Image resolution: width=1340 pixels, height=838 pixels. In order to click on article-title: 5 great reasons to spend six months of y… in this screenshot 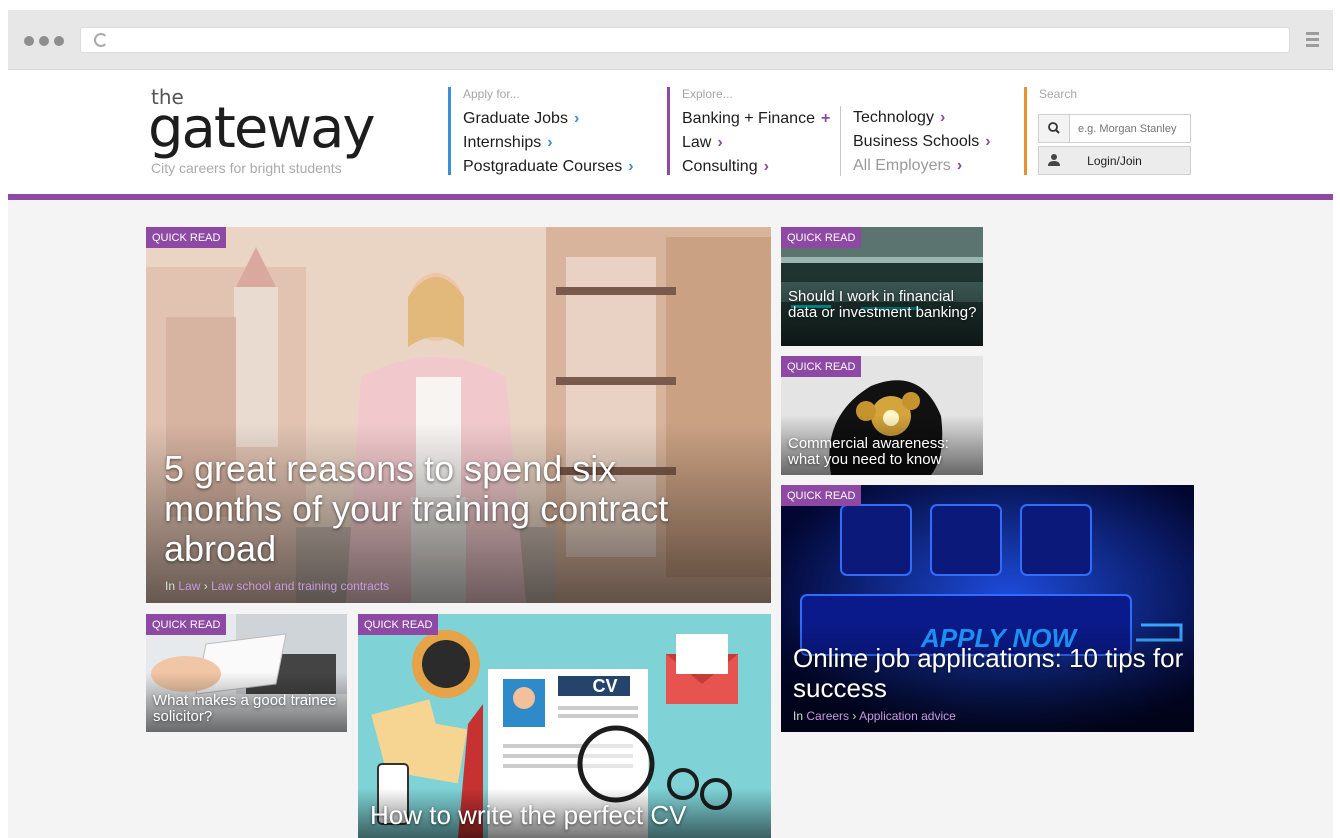, I will do `click(454, 509)`.